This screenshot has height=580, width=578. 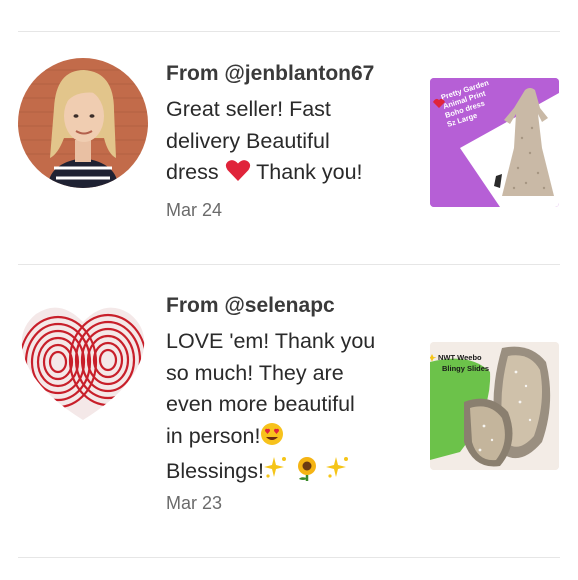 I want to click on review-text-fragment: dress, so click(x=195, y=172).